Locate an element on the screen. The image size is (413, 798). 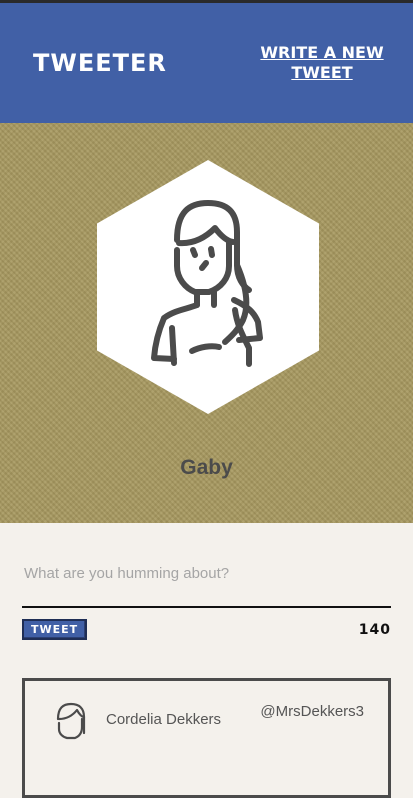
tweet-author-handle: @MrsDekkers3 is located at coordinates (312, 711).